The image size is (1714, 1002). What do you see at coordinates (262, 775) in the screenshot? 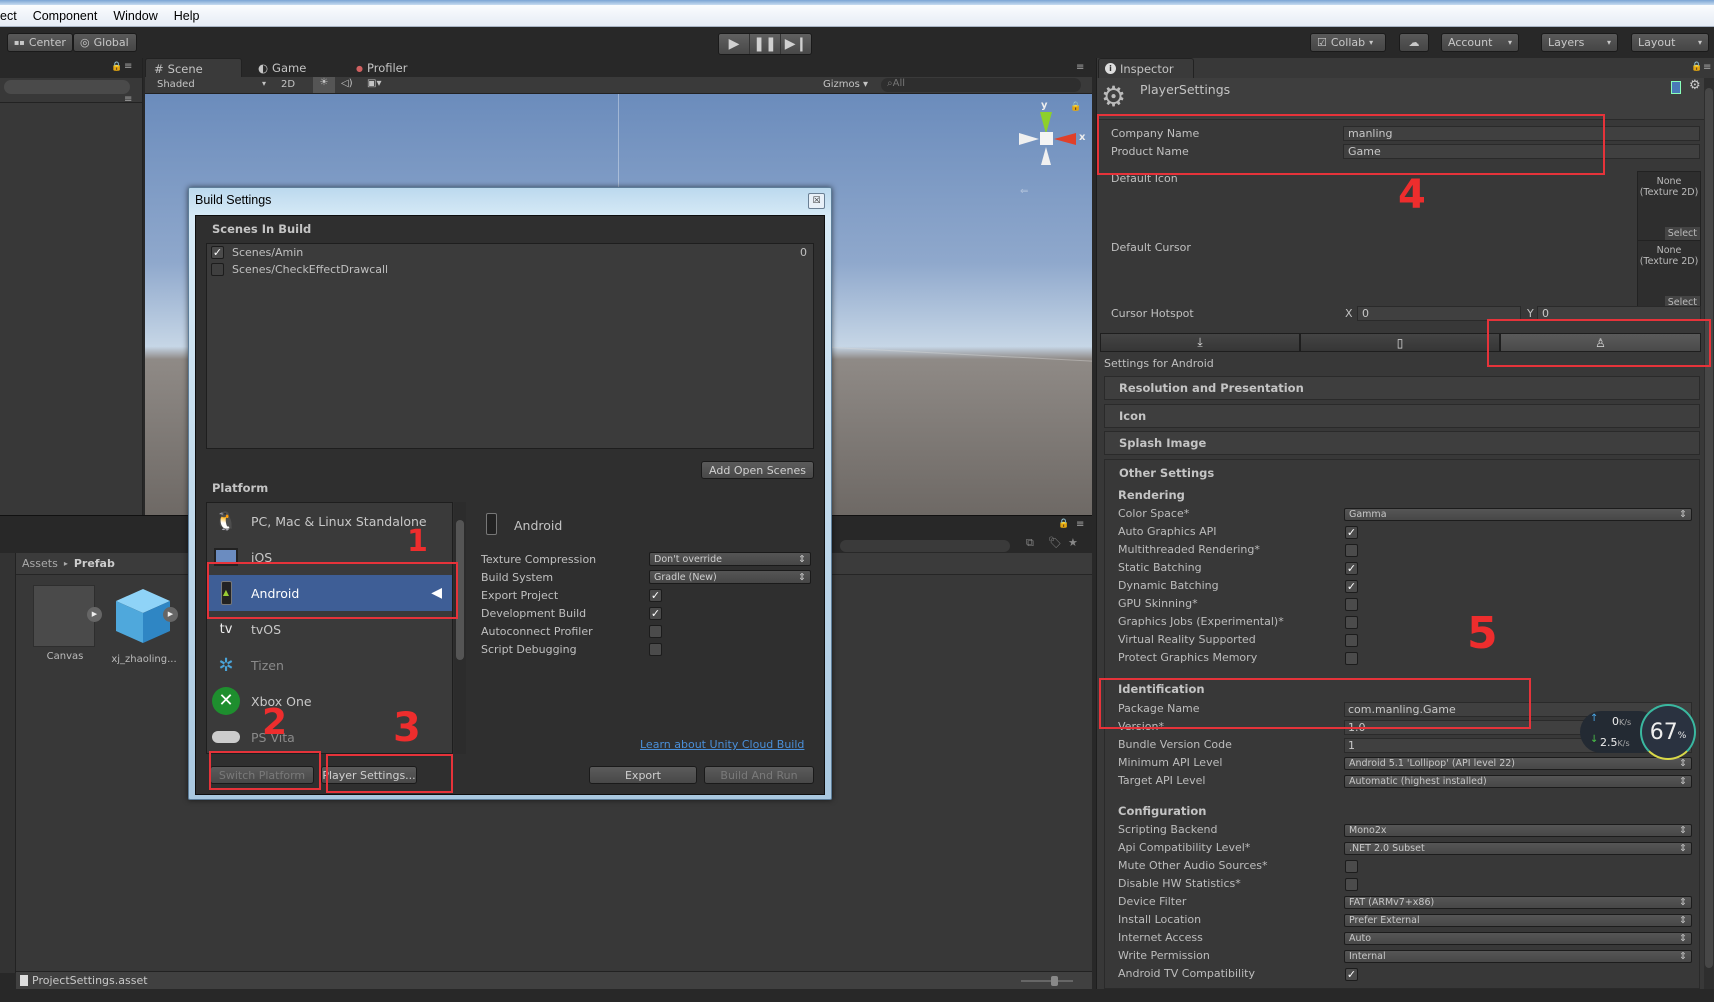
I see `switch-platform-button: Switch Platform` at bounding box center [262, 775].